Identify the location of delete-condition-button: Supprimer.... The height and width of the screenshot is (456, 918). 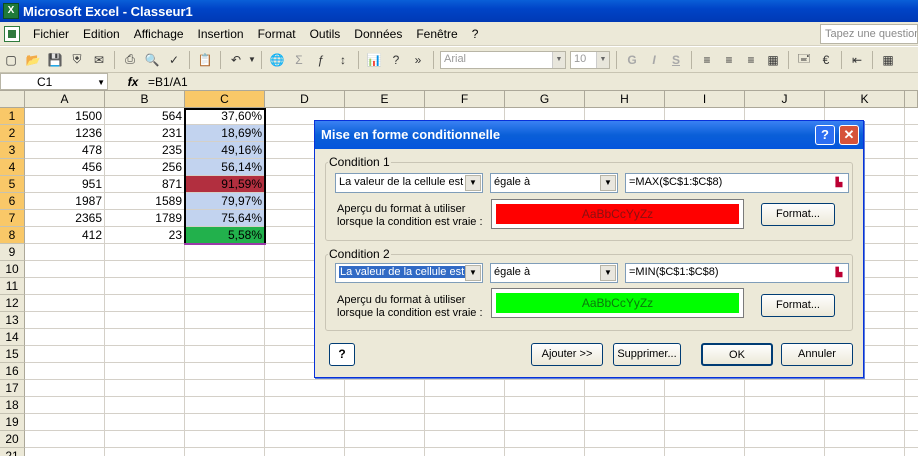
(647, 354).